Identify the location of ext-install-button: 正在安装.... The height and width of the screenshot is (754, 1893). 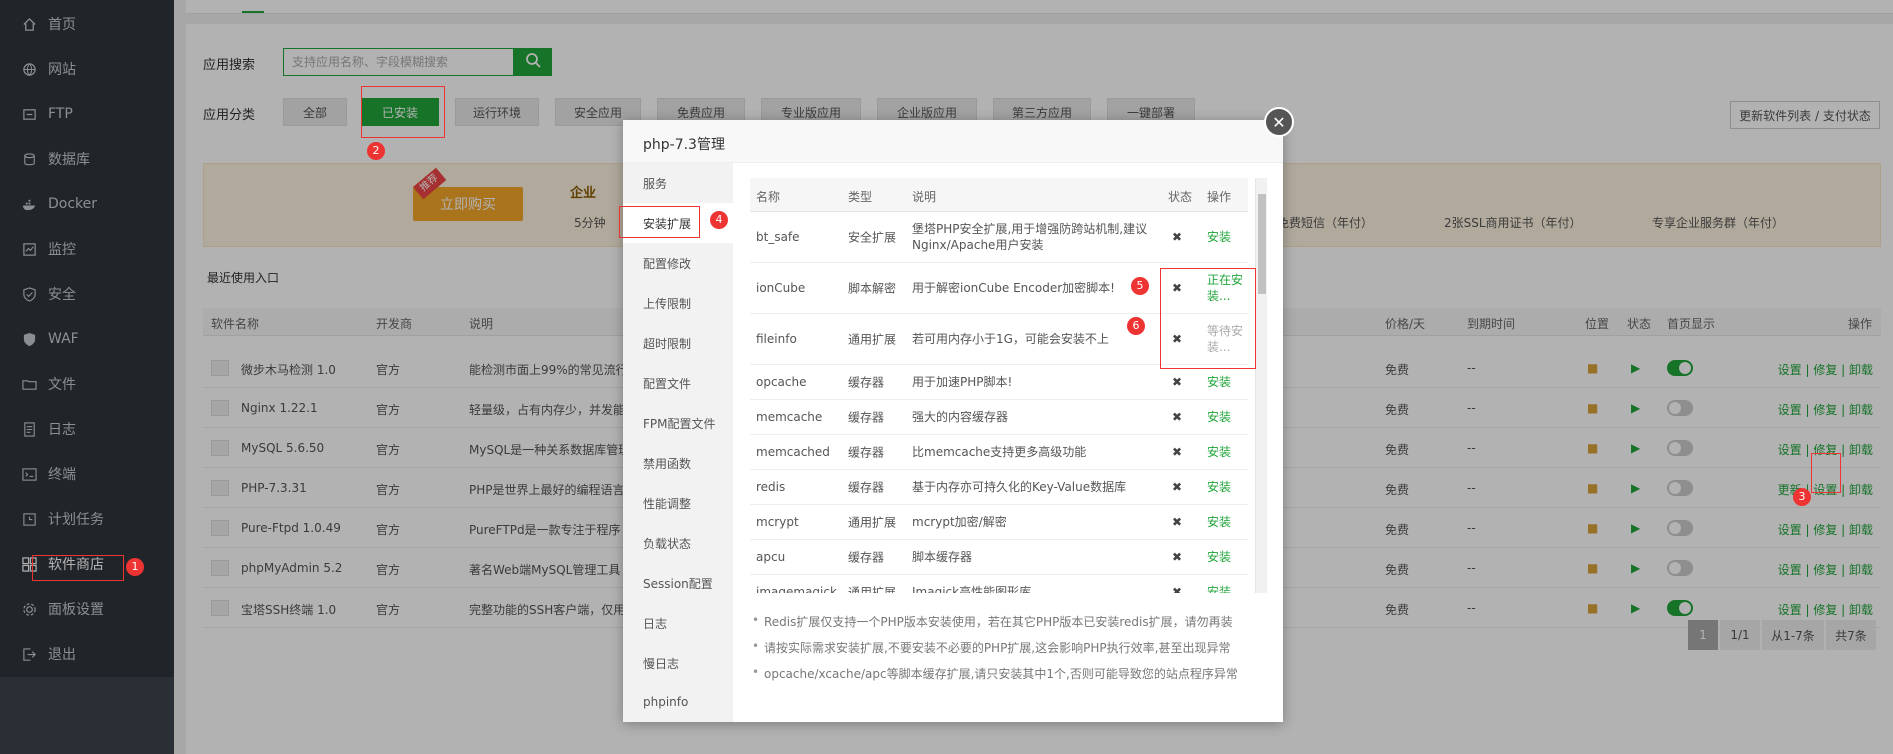
(1225, 288).